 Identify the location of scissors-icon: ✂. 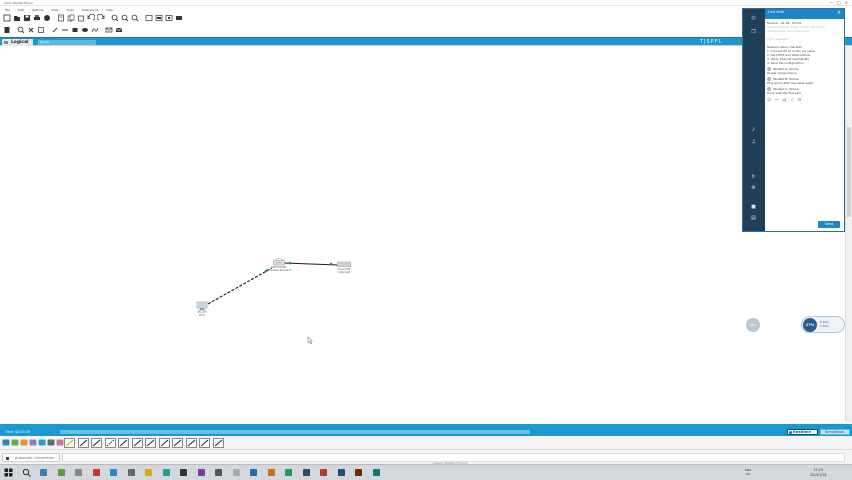
(776, 100).